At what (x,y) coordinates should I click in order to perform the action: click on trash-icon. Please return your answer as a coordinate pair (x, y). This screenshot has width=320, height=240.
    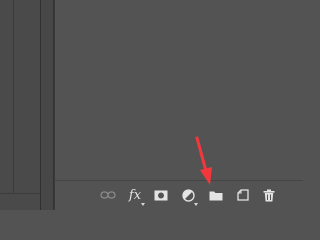
    Looking at the image, I should click on (269, 195).